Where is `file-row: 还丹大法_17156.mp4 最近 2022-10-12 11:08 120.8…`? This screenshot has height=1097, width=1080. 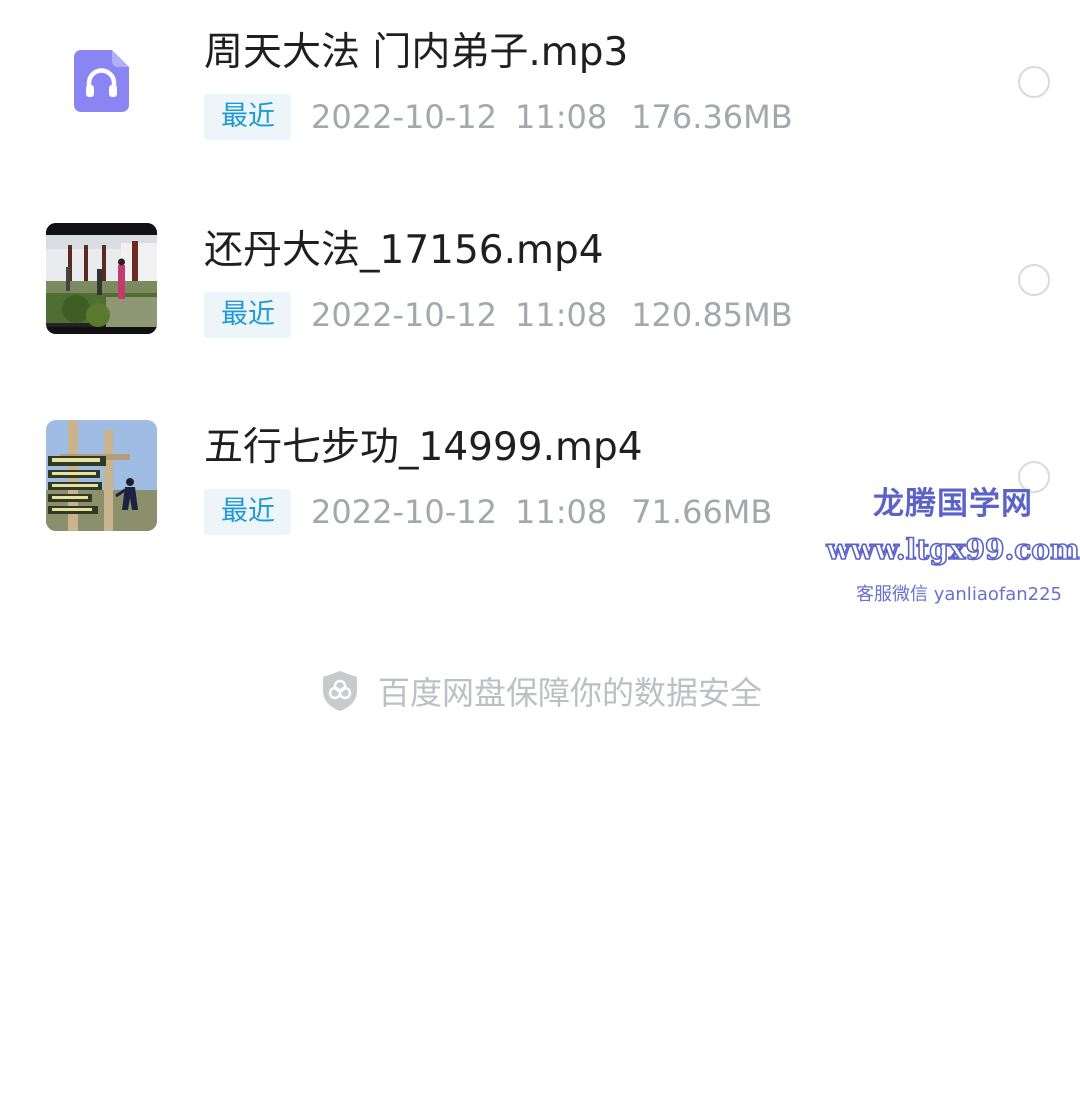 file-row: 还丹大法_17156.mp4 最近 2022-10-12 11:08 120.8… is located at coordinates (540, 278).